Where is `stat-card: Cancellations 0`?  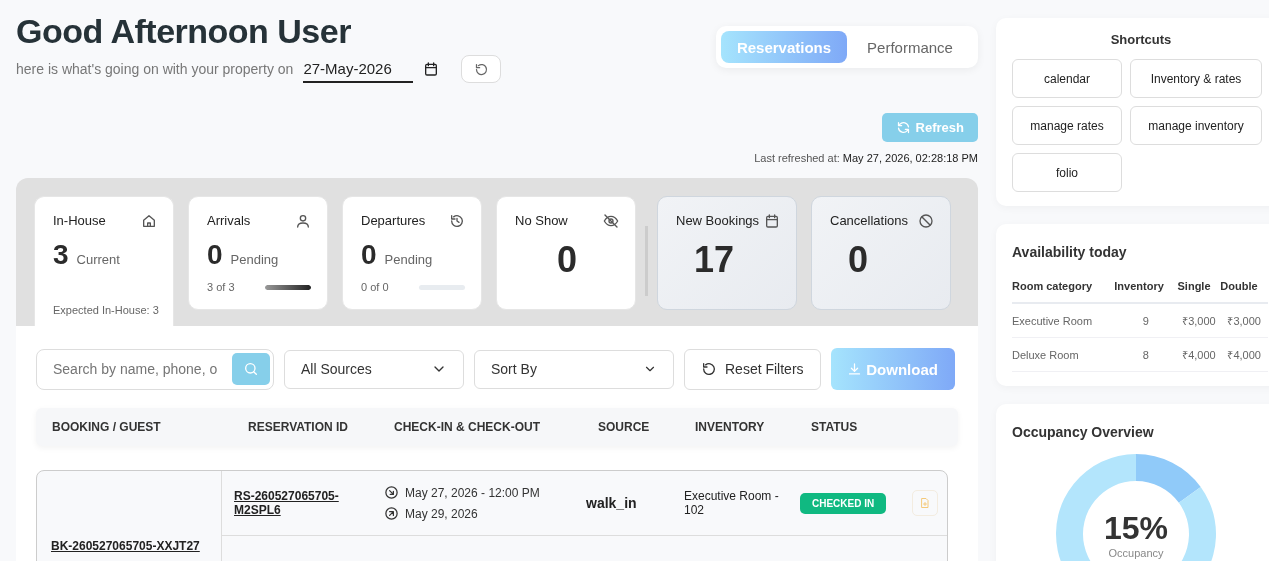
stat-card: Cancellations 0 is located at coordinates (881, 253).